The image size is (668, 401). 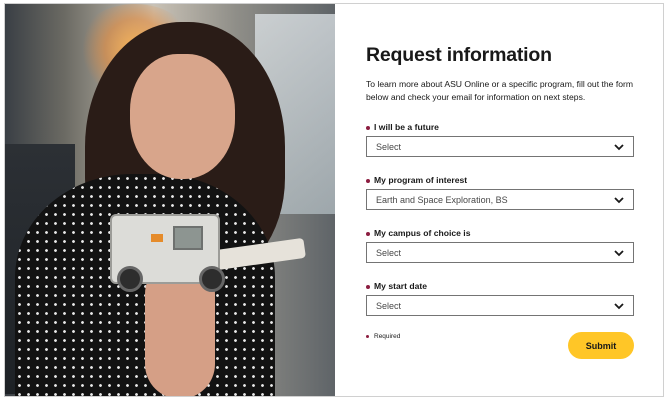 I want to click on required-note: Required, so click(x=383, y=336).